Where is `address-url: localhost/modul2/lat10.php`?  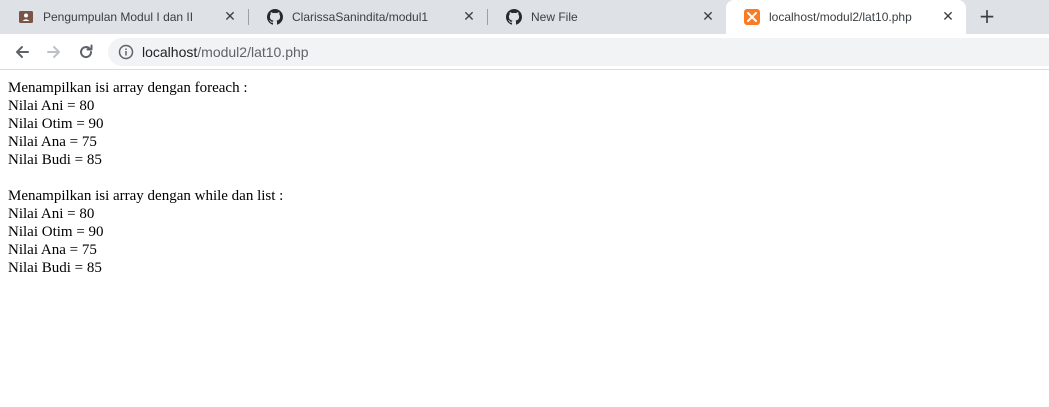
address-url: localhost/modul2/lat10.php is located at coordinates (225, 52).